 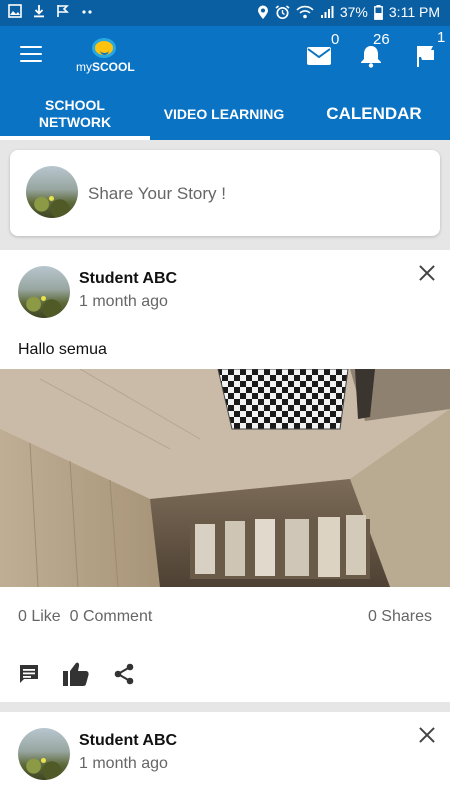 I want to click on tab-video-learning-label: VIDEO LEARNING, so click(x=224, y=114).